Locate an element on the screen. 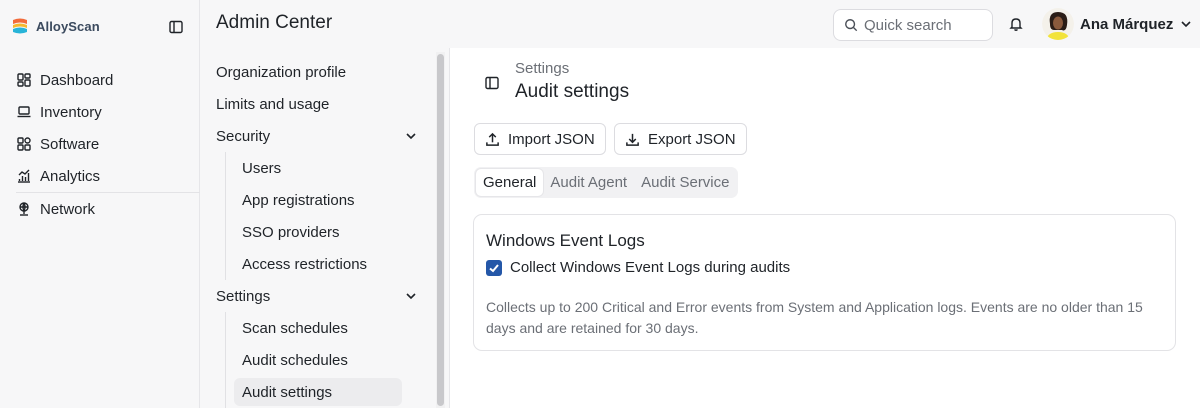 The width and height of the screenshot is (1200, 408). bell-icon is located at coordinates (1016, 24).